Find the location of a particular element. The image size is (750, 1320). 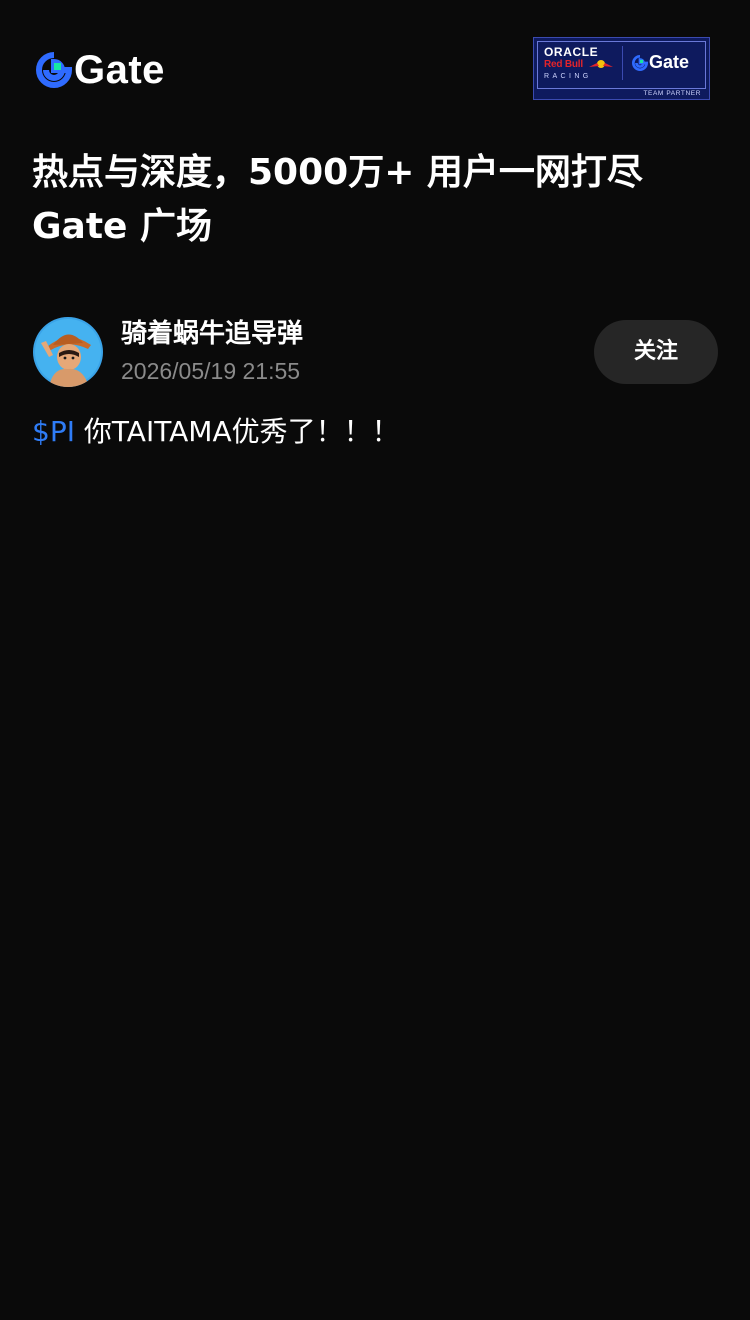

gate-logo-icon is located at coordinates (54, 70).